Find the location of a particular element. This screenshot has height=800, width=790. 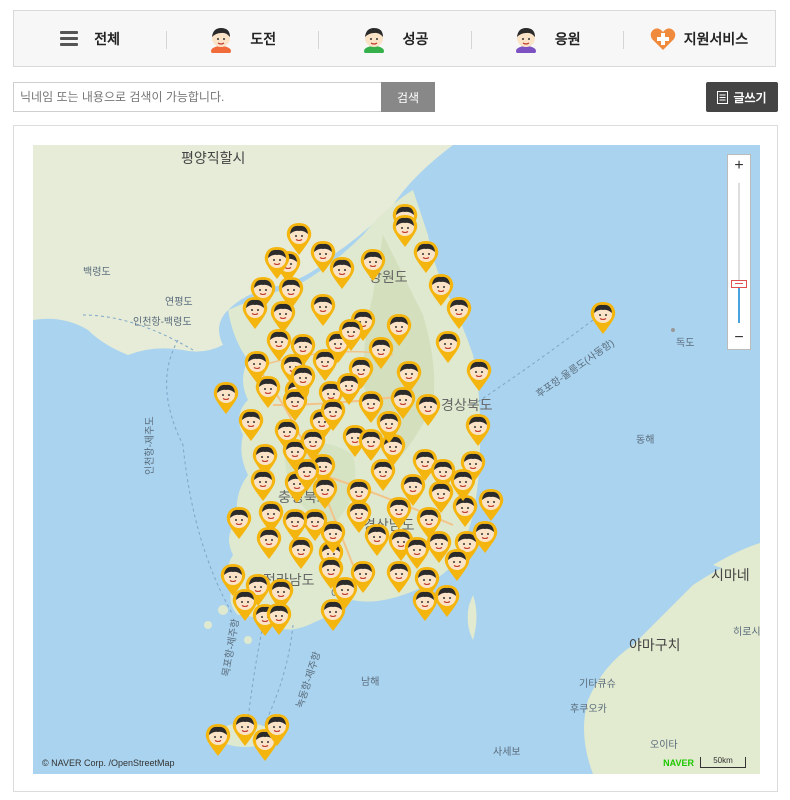

zoom-slider-handle is located at coordinates (739, 283).